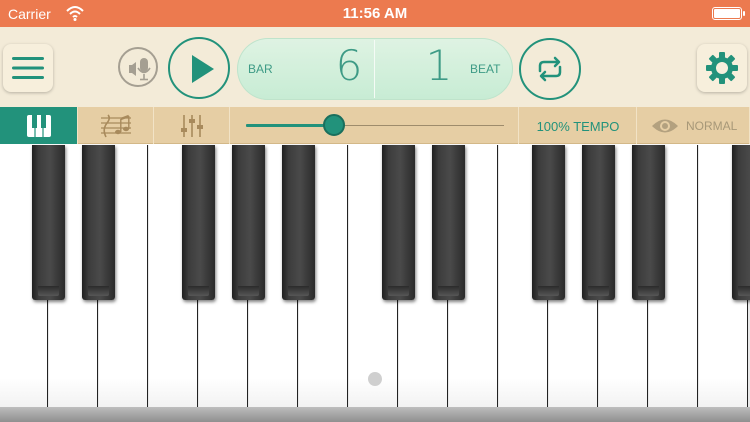 The width and height of the screenshot is (750, 422). What do you see at coordinates (728, 13) in the screenshot?
I see `battery-icon` at bounding box center [728, 13].